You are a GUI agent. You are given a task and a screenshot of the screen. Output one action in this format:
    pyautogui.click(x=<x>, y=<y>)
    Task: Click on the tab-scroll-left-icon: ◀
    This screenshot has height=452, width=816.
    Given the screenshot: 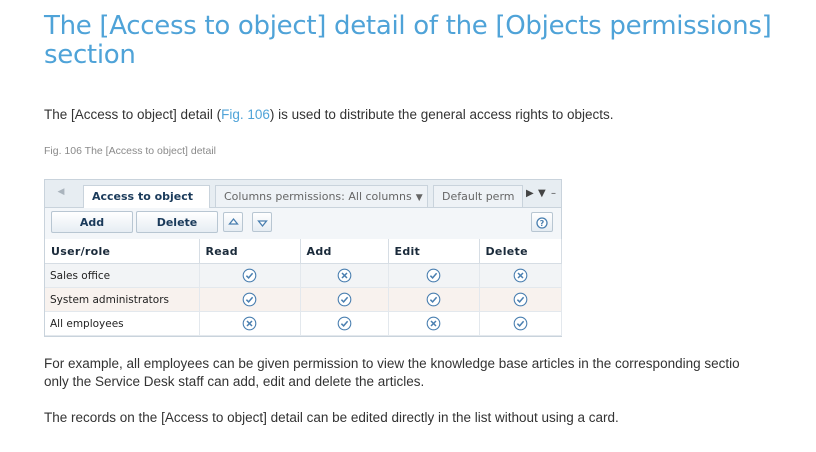 What is the action you would take?
    pyautogui.click(x=61, y=192)
    